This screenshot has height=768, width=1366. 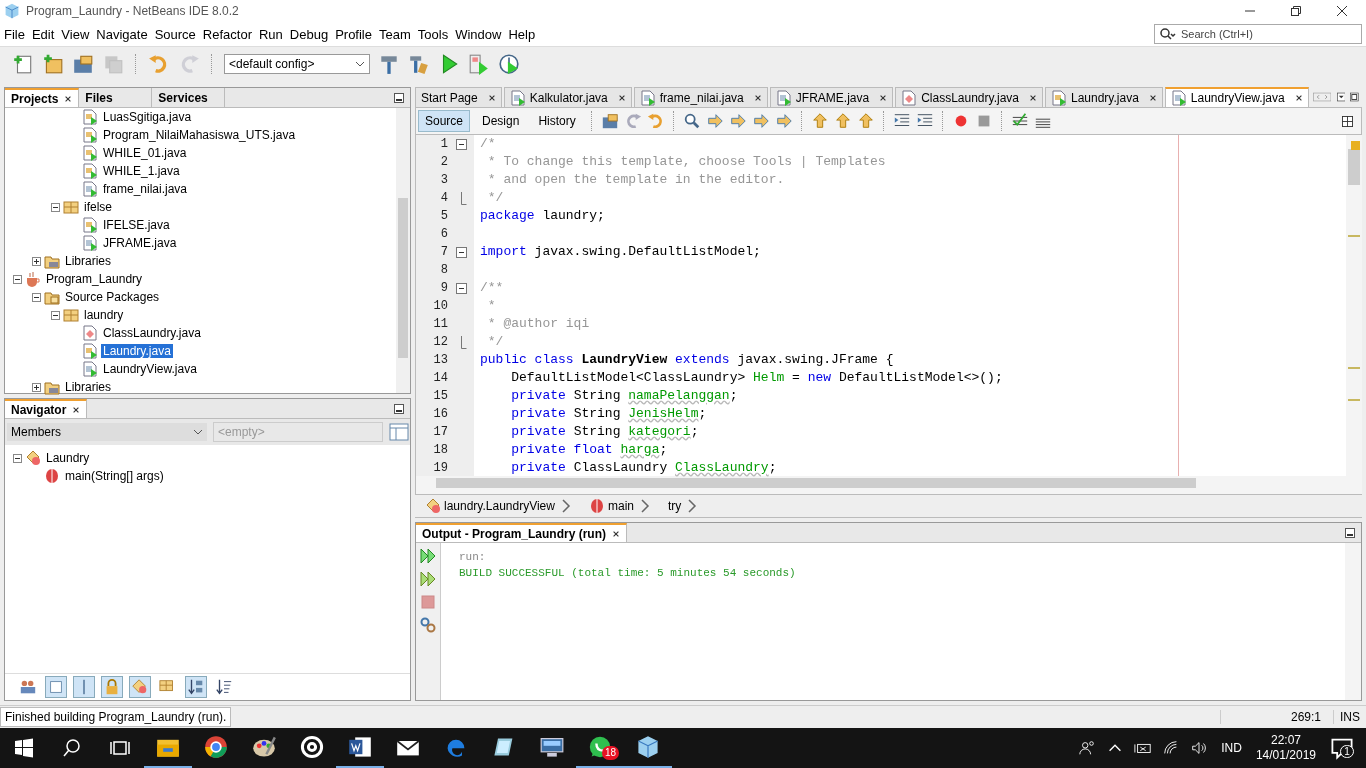 I want to click on menu-item: Help, so click(x=522, y=34).